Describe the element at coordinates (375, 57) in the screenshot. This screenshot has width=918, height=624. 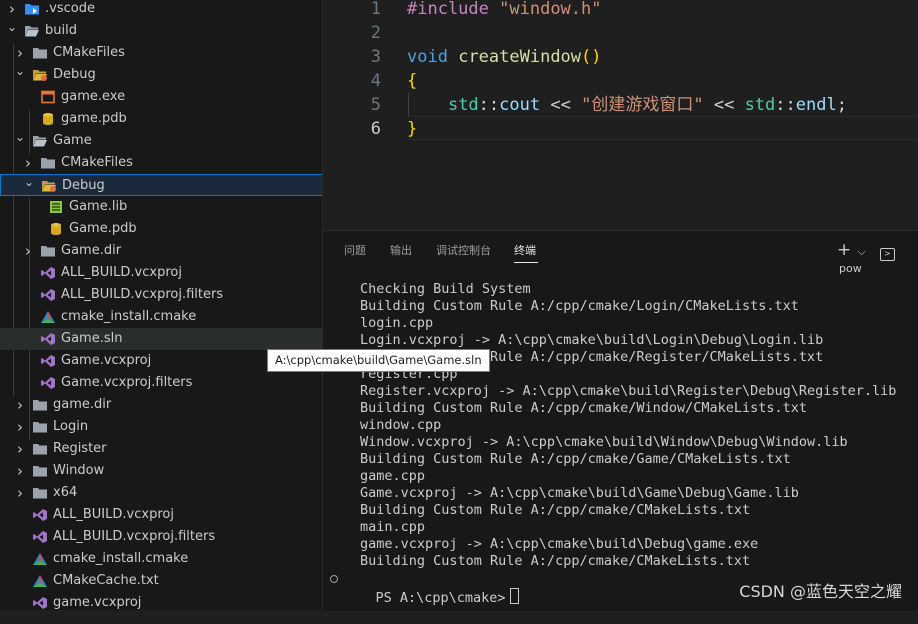
I see `line-number: 3` at that location.